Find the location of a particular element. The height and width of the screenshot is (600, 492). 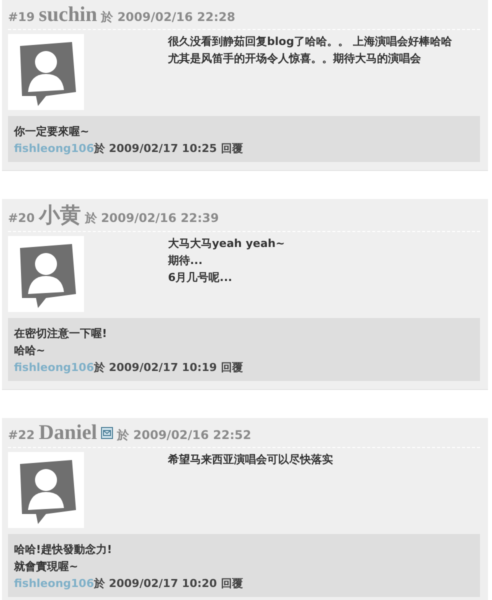

reply-time: 於 2009/02/17 10:19 is located at coordinates (156, 367).